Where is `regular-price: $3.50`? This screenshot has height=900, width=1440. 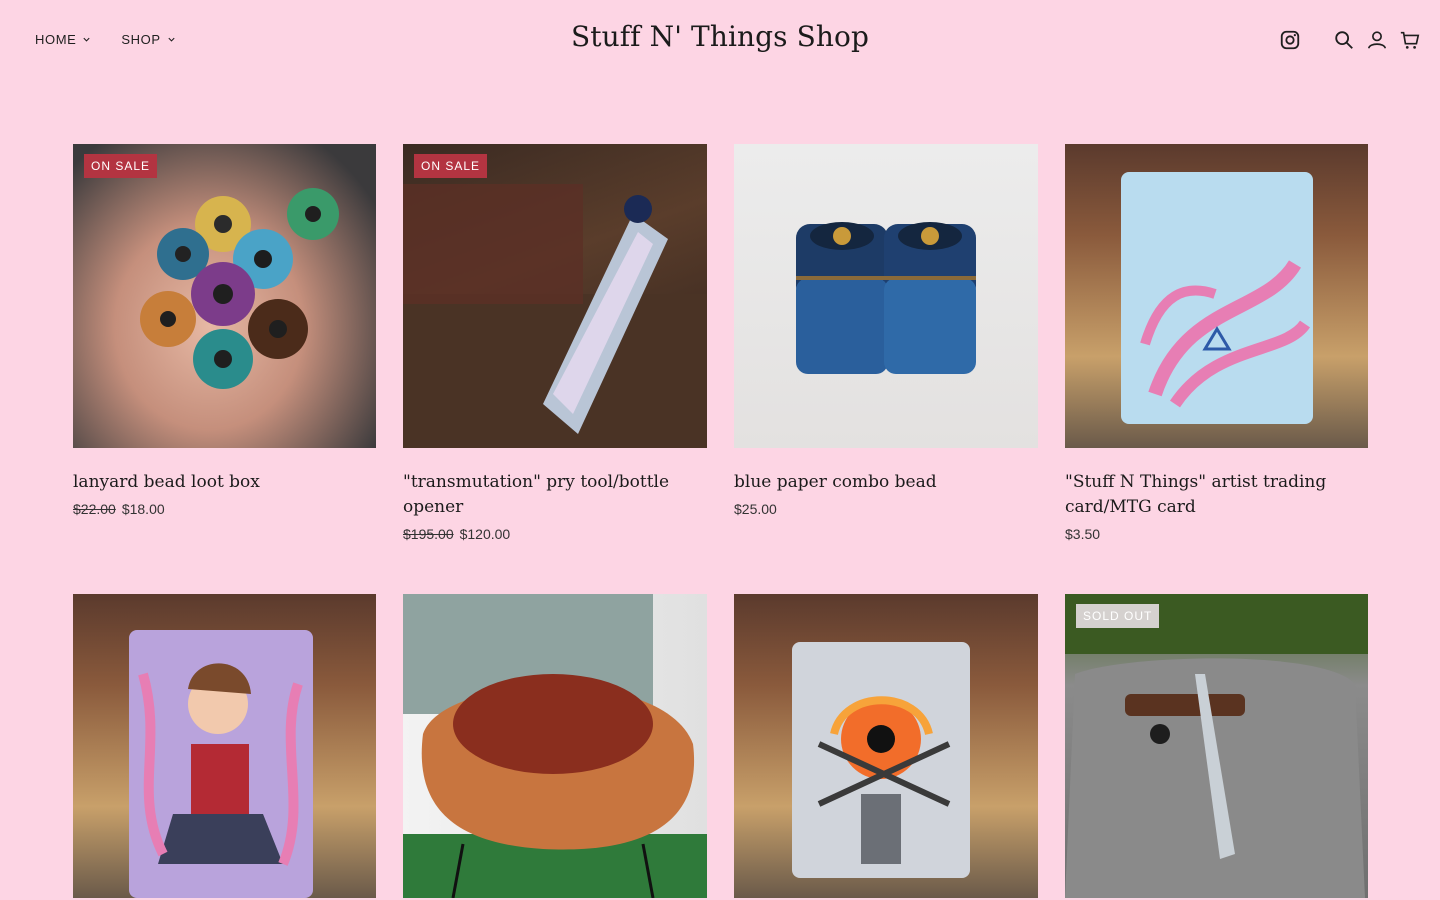 regular-price: $3.50 is located at coordinates (1083, 534).